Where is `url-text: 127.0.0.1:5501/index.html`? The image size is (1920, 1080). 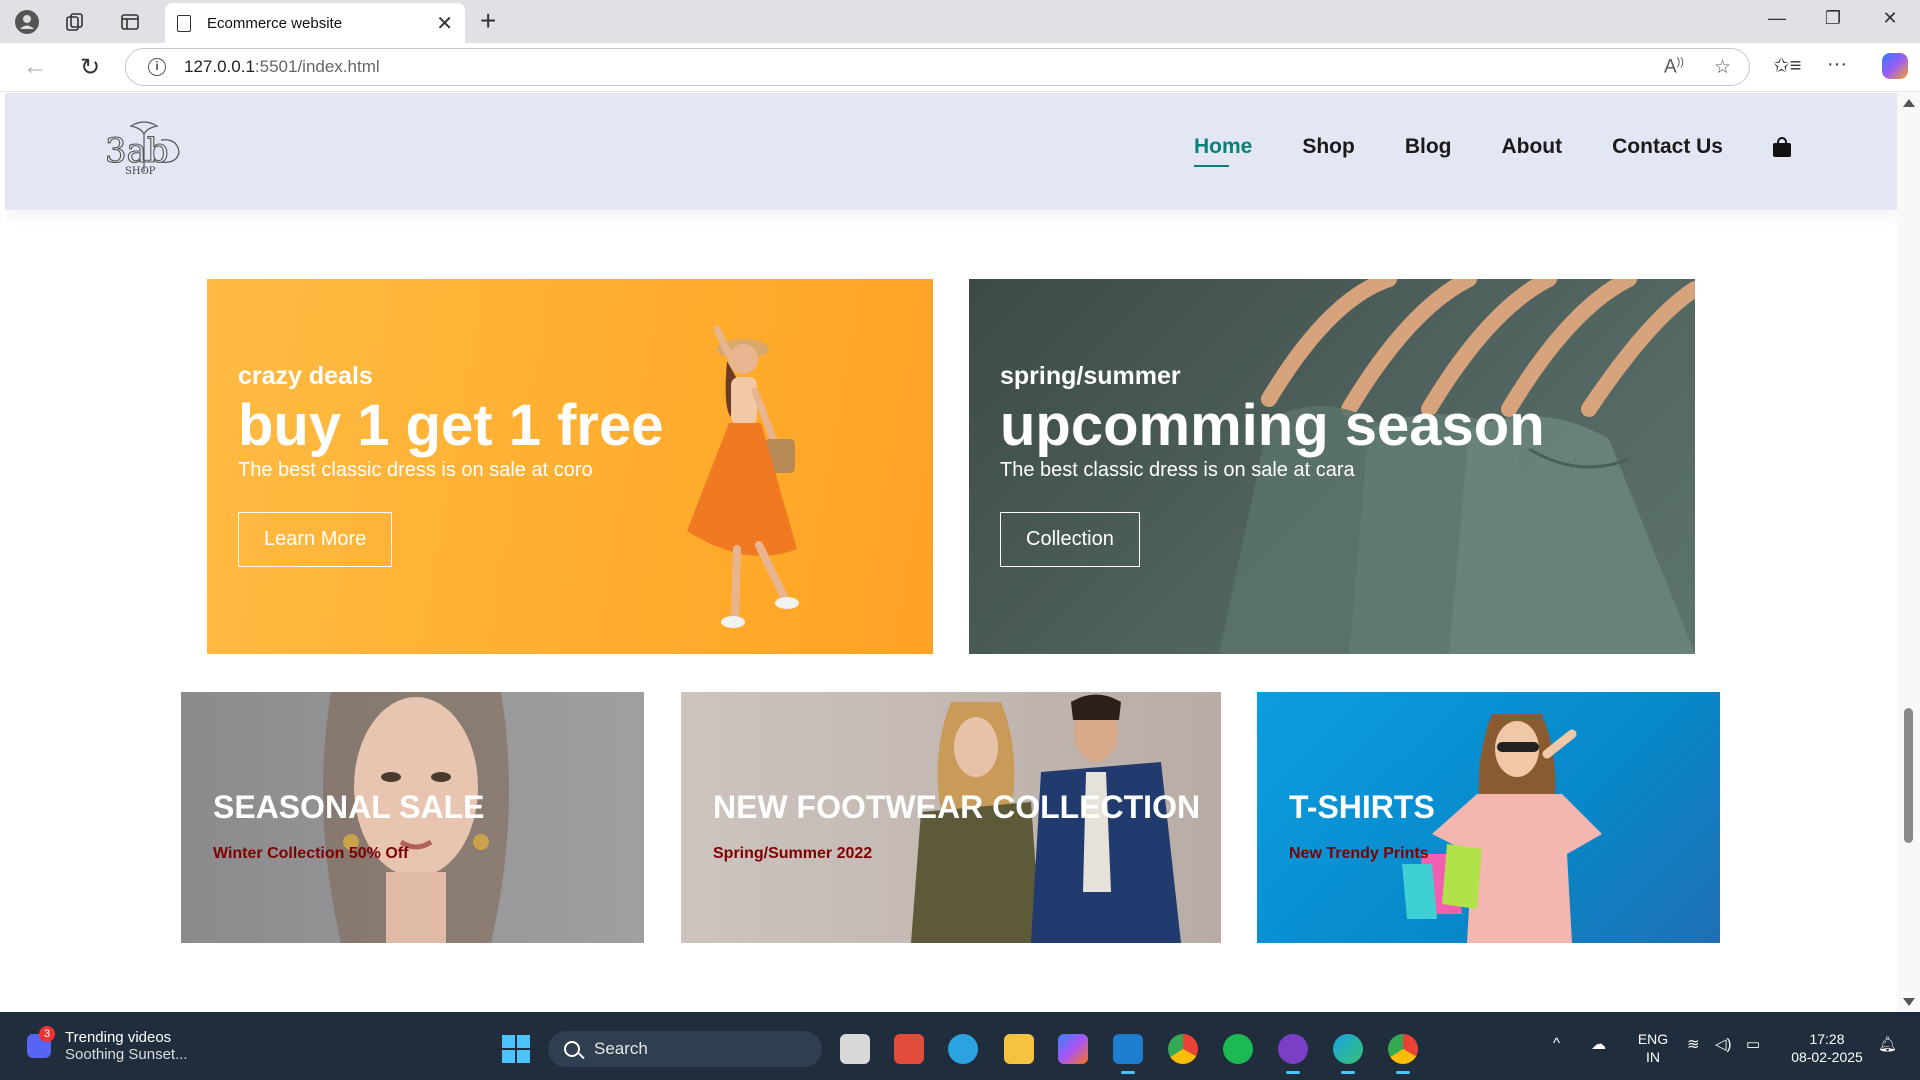 url-text: 127.0.0.1:5501/index.html is located at coordinates (282, 66).